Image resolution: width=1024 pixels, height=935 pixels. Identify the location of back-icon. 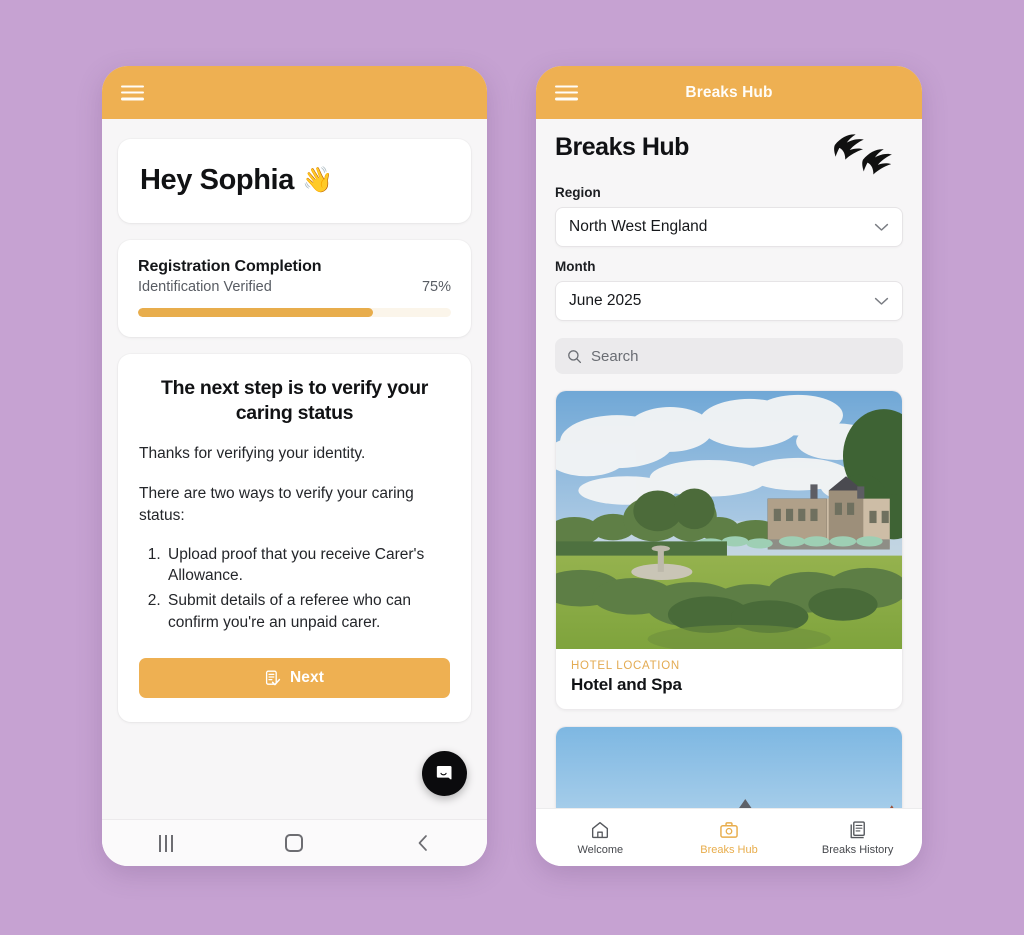
(423, 843).